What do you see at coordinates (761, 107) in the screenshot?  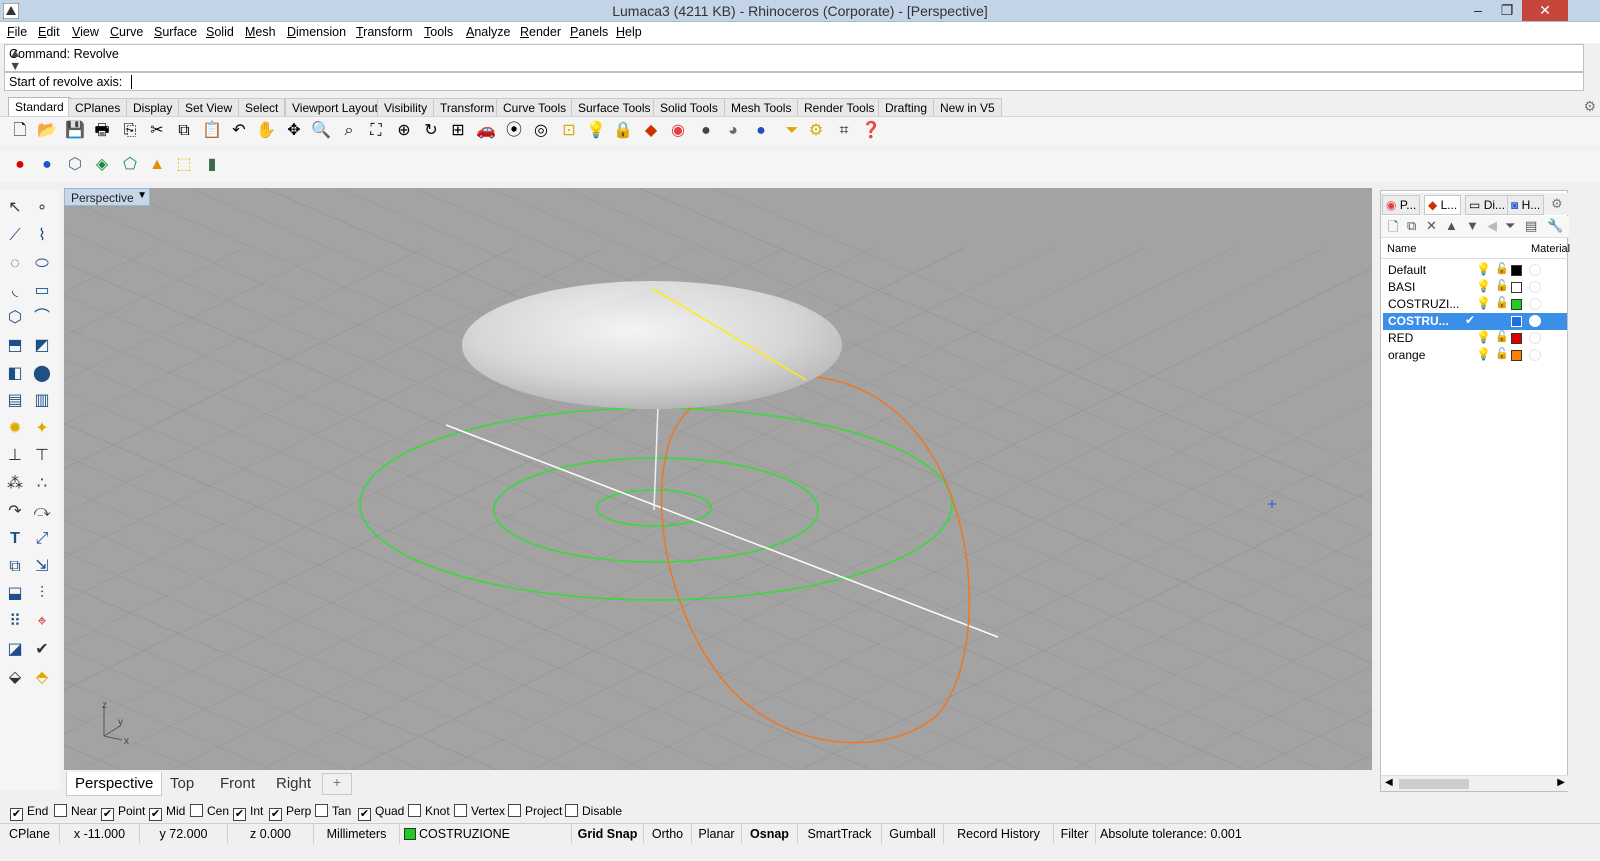 I see `tab-mesh-tools: Mesh Tools` at bounding box center [761, 107].